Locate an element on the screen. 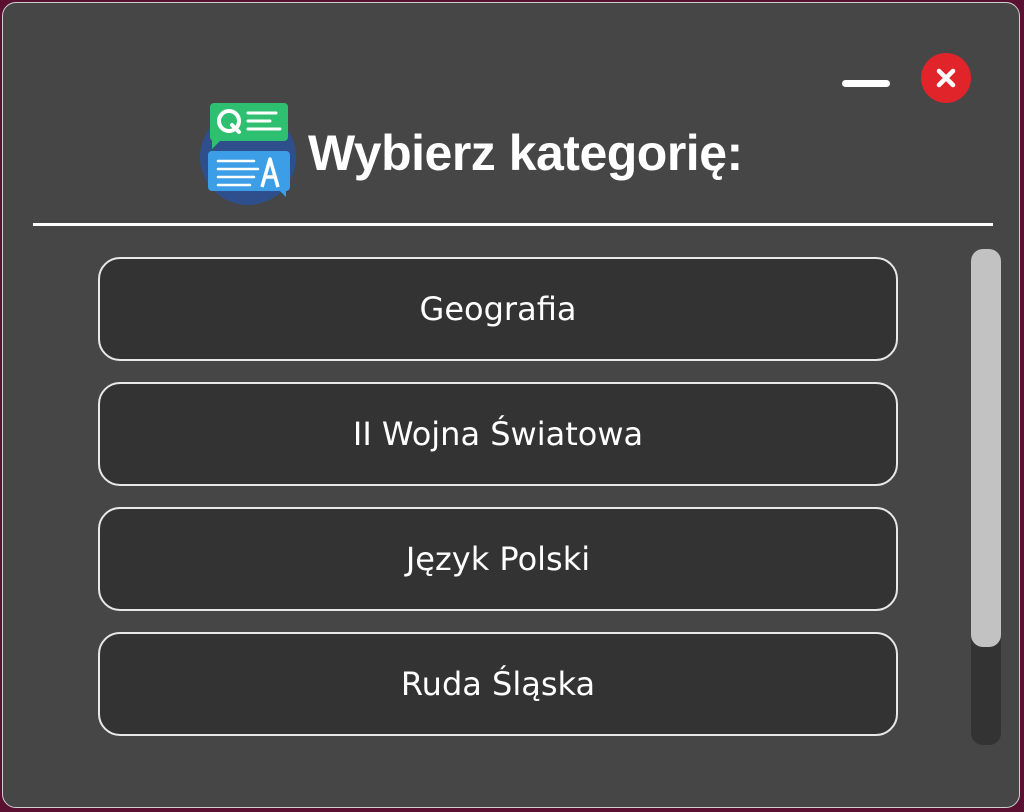  close-icon is located at coordinates (946, 78).